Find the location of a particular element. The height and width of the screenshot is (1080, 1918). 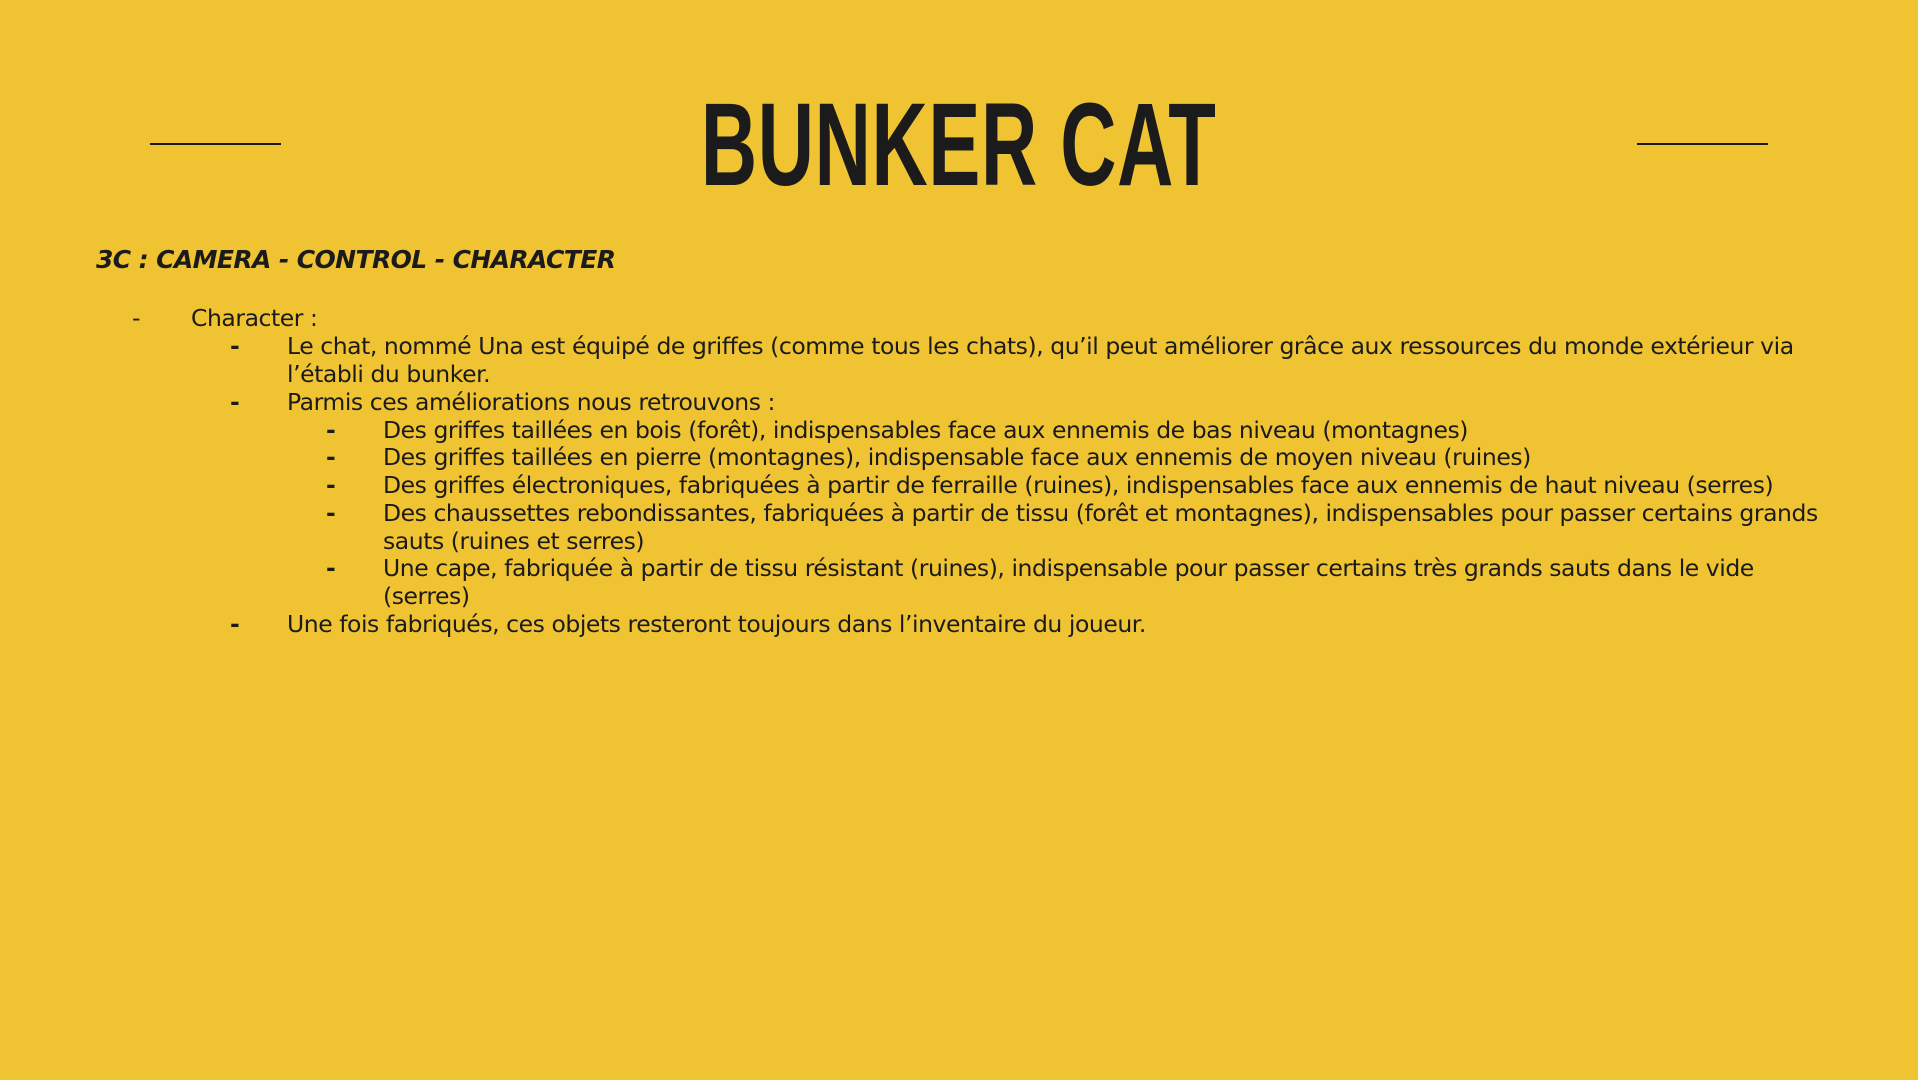

decorative-rule-right is located at coordinates (1702, 144).